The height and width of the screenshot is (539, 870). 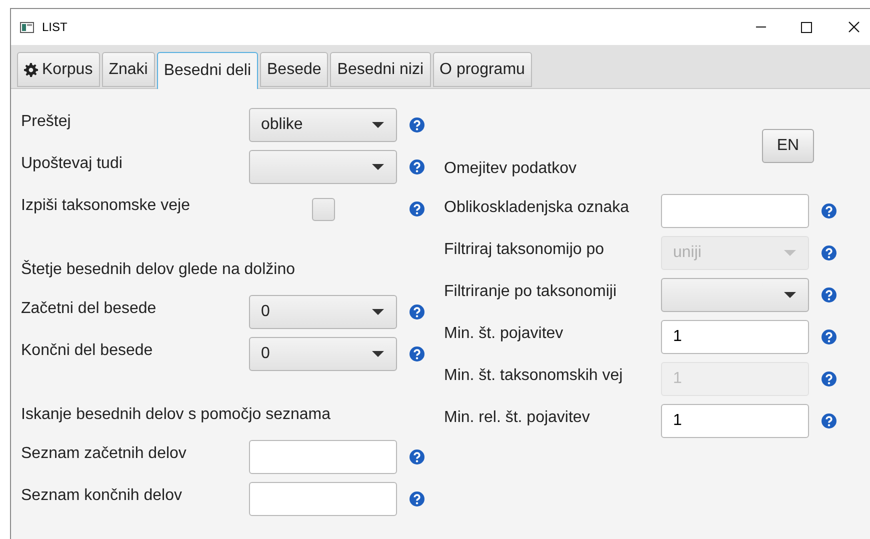 What do you see at coordinates (58, 69) in the screenshot?
I see `tab: Korpus` at bounding box center [58, 69].